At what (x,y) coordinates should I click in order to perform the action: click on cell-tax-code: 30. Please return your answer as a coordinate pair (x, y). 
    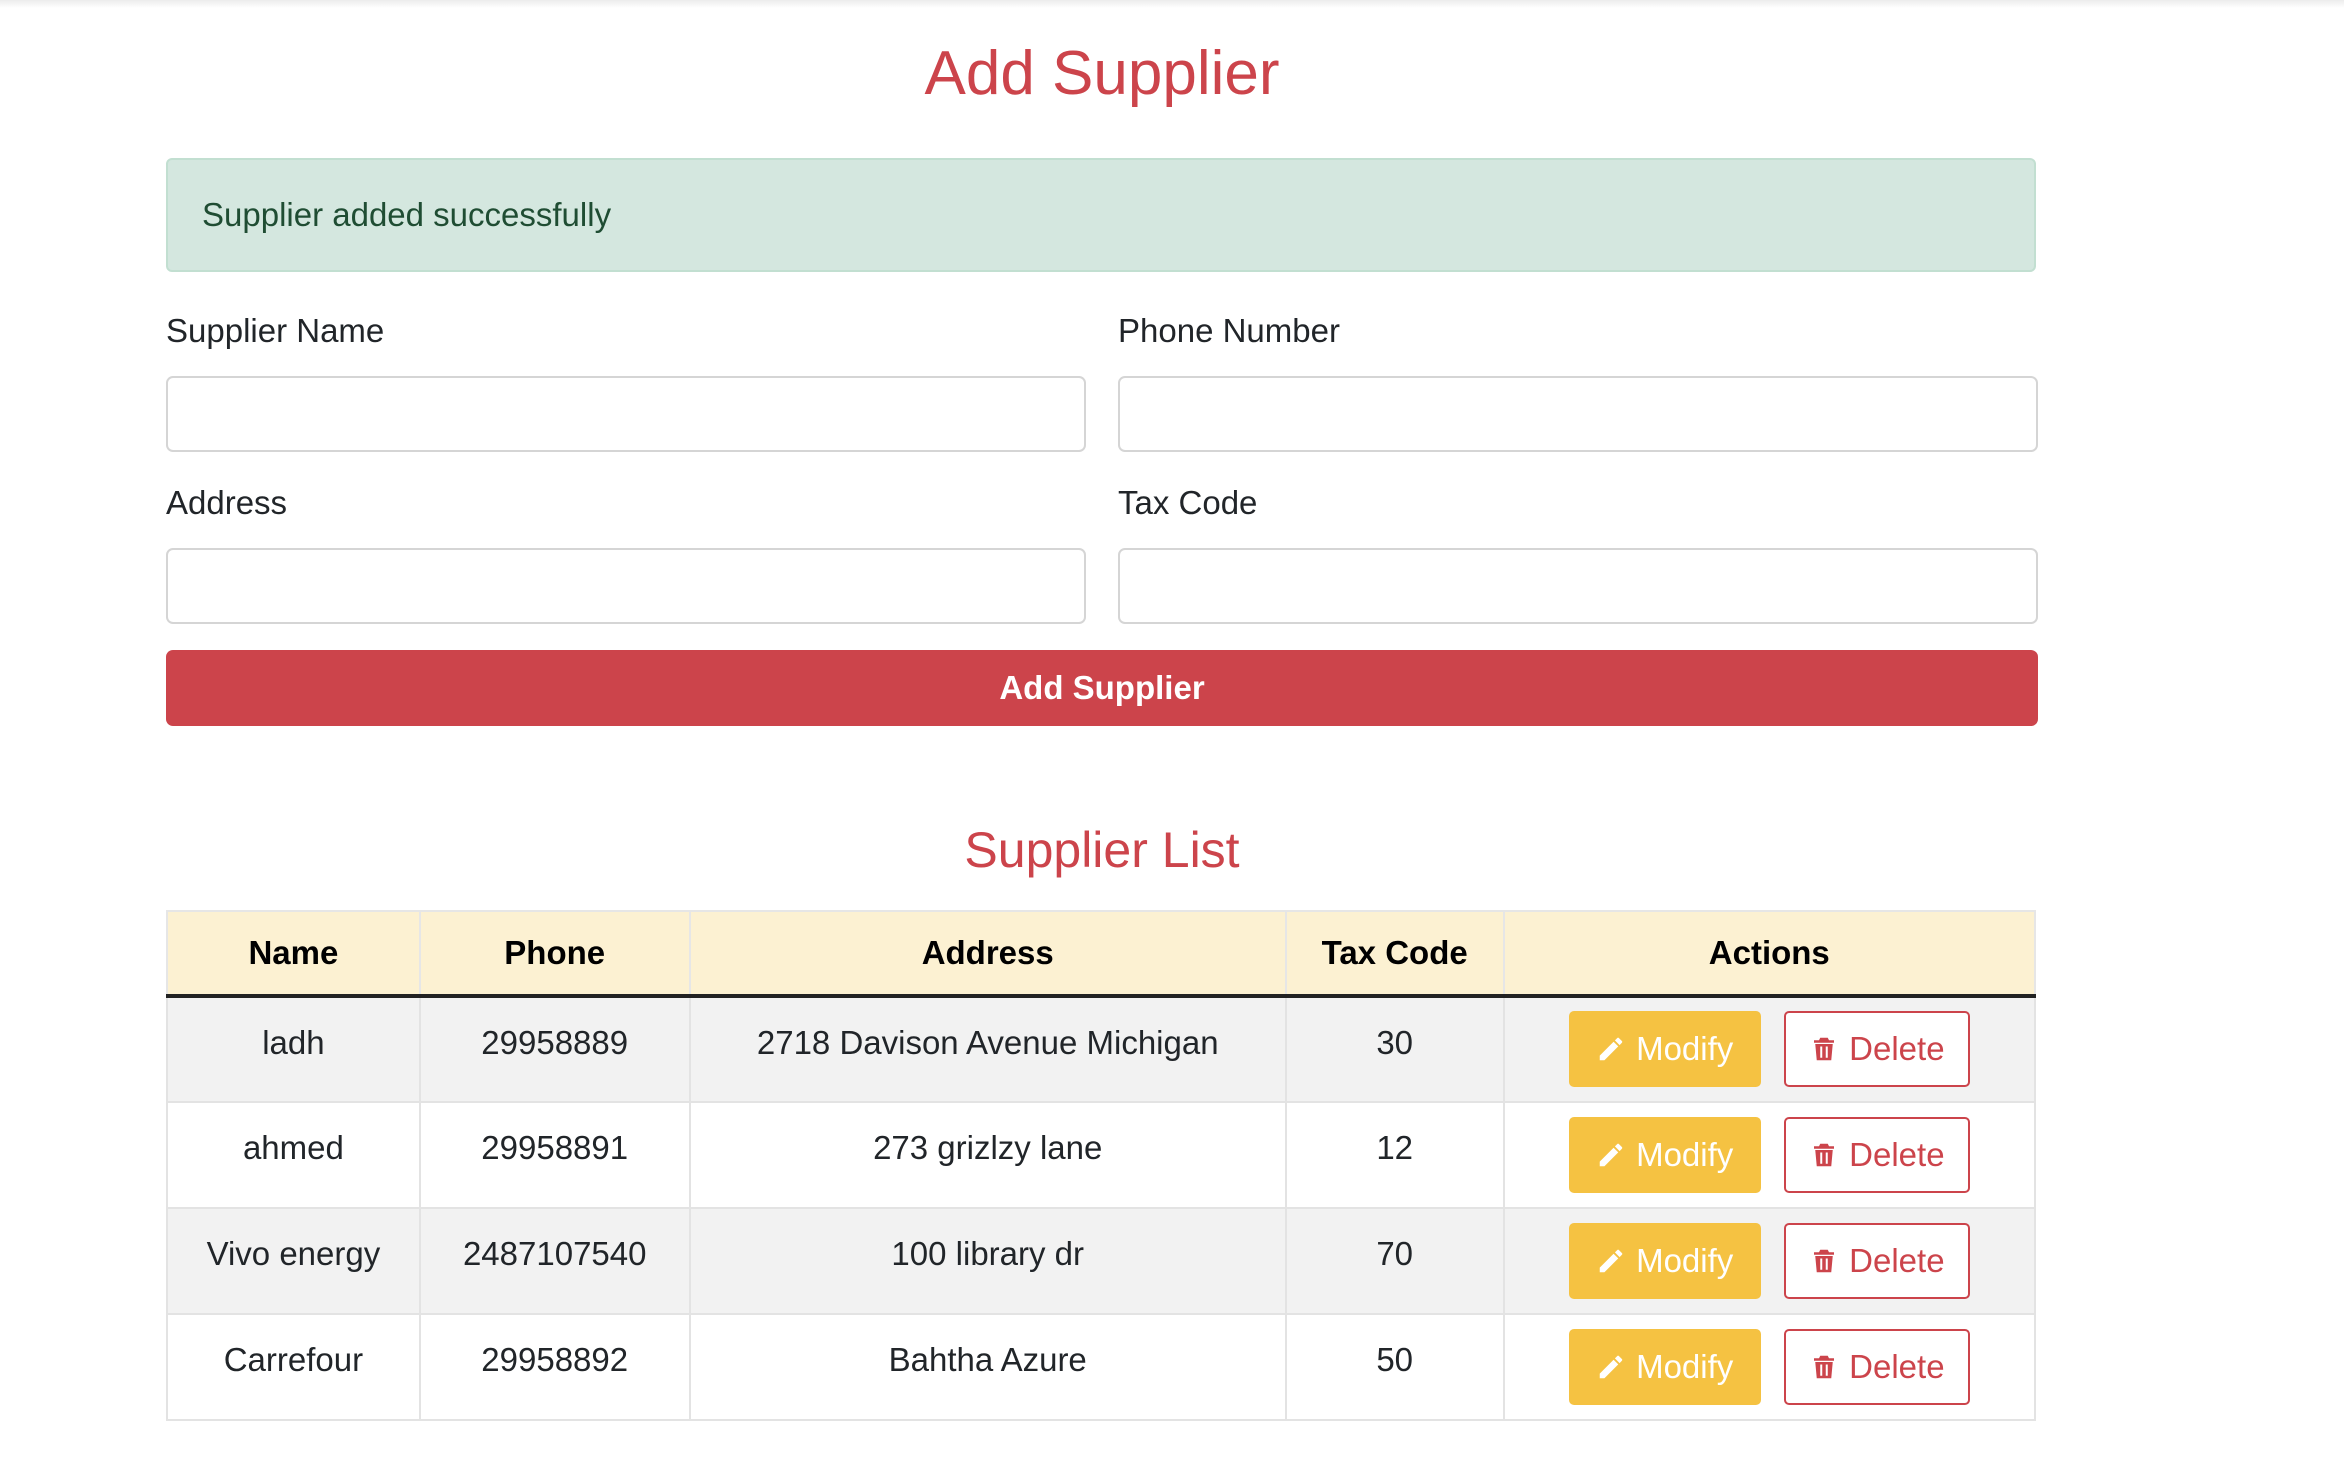
    Looking at the image, I should click on (1394, 1049).